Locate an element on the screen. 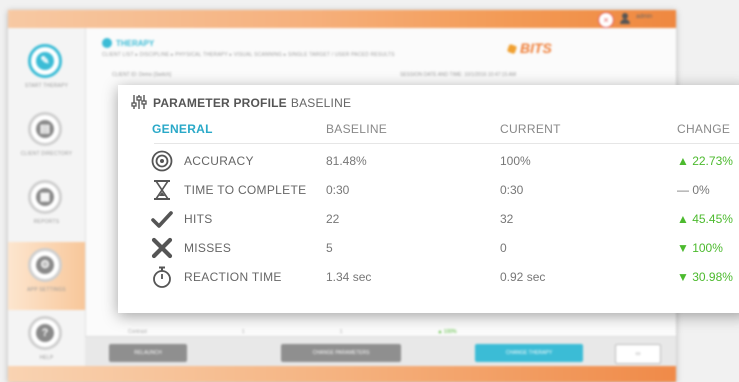 This screenshot has height=382, width=739. sidebar-item-reports: ▦ REPORTS is located at coordinates (46, 208).